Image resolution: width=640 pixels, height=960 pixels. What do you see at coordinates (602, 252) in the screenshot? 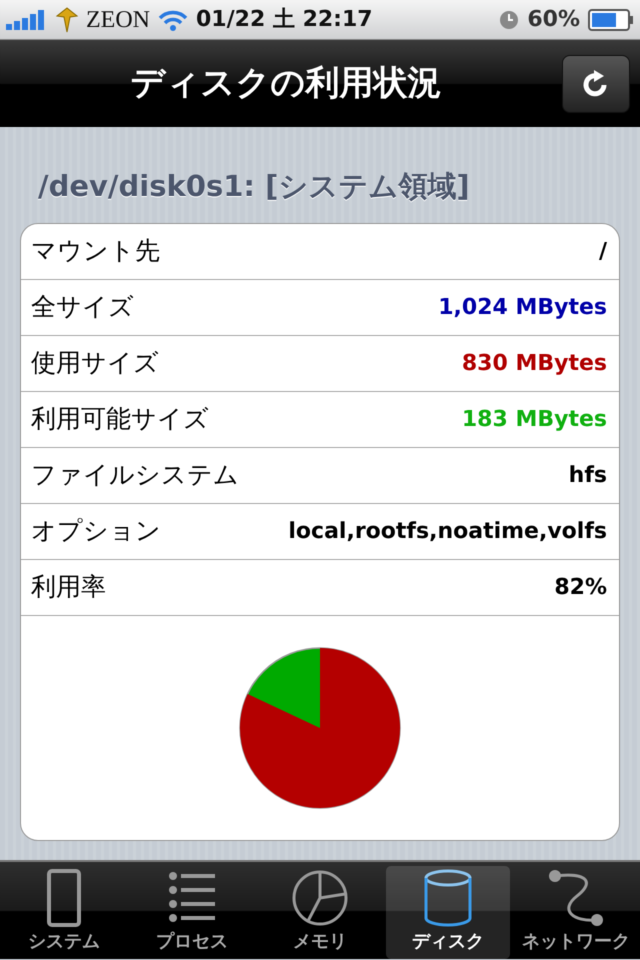
I see `row-value: /` at bounding box center [602, 252].